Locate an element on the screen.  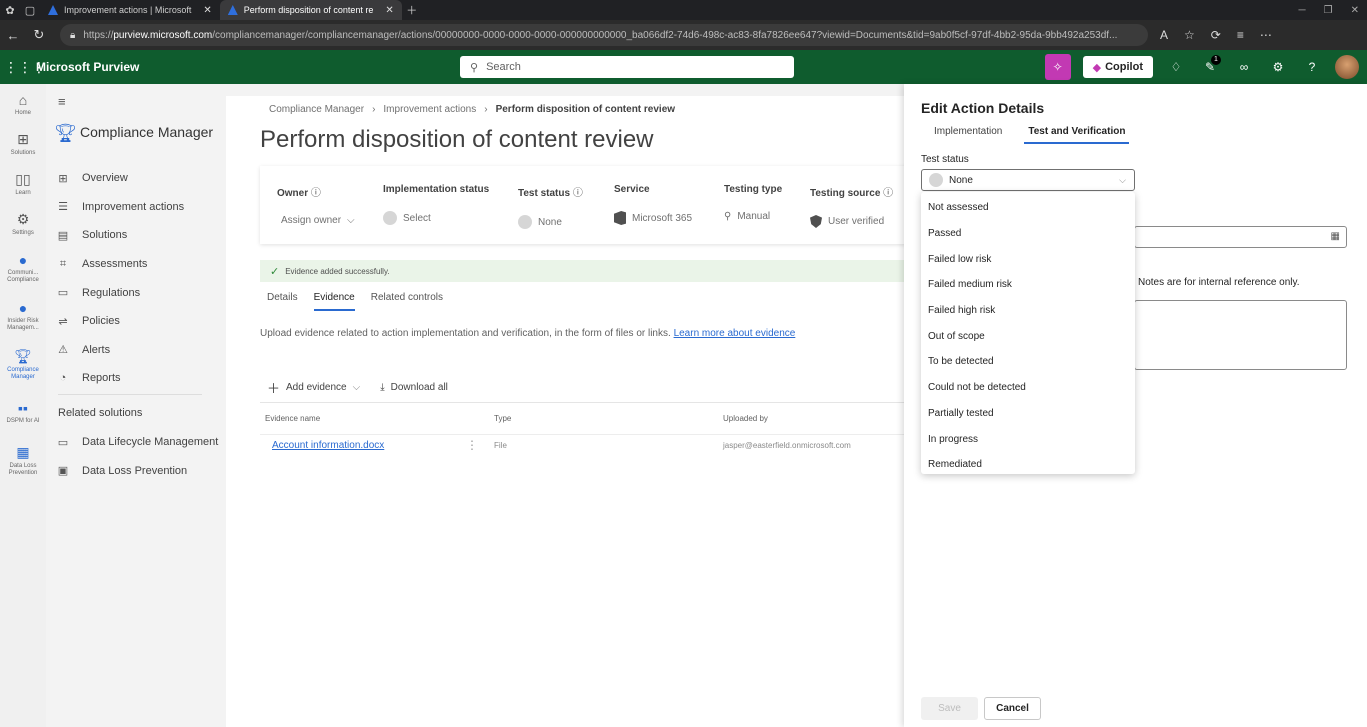
add-evidence-button: ＋ Add evidence ⌵ is located at coordinates (313, 387).